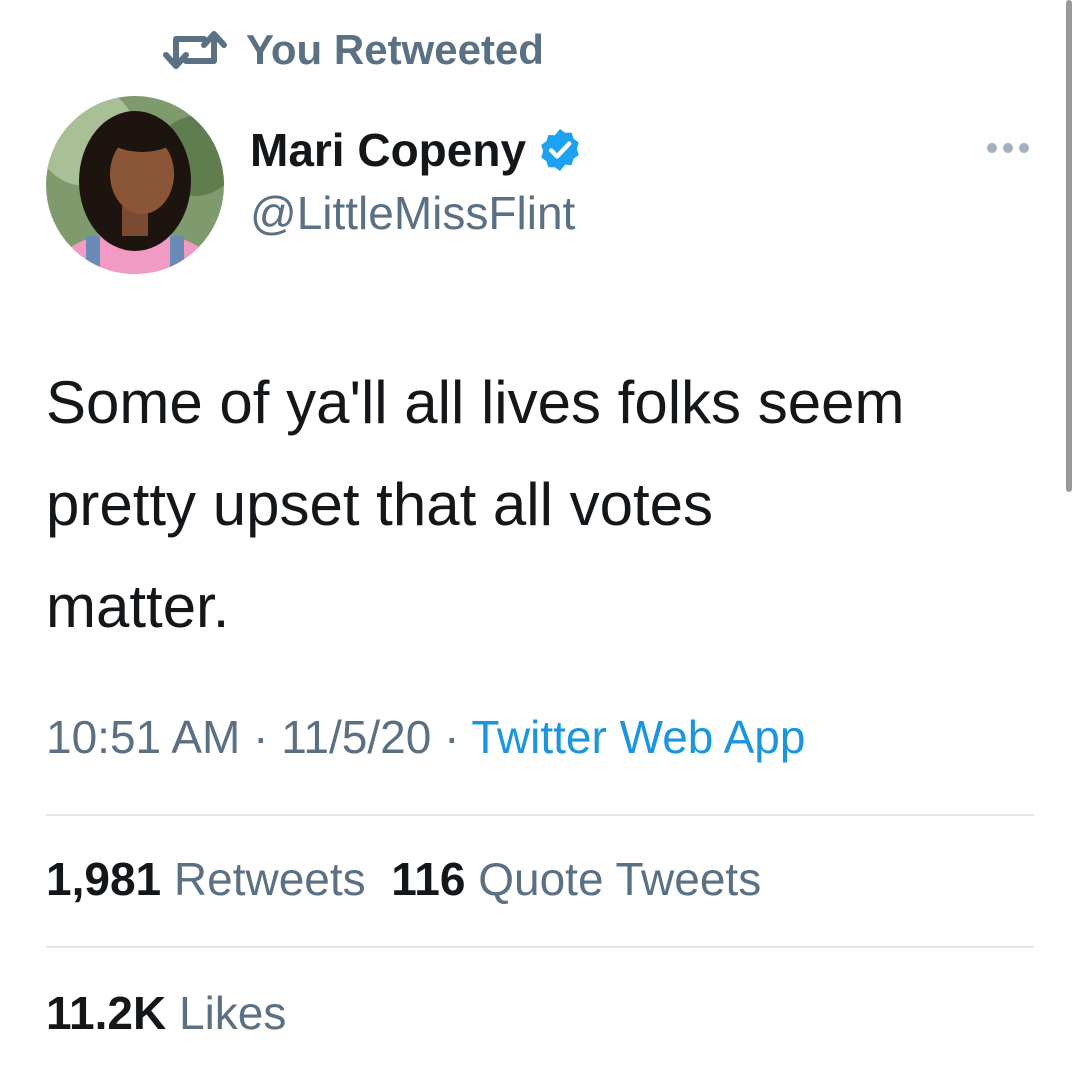 The width and height of the screenshot is (1080, 1080). What do you see at coordinates (106, 1013) in the screenshot?
I see `likes-count: 11.2K` at bounding box center [106, 1013].